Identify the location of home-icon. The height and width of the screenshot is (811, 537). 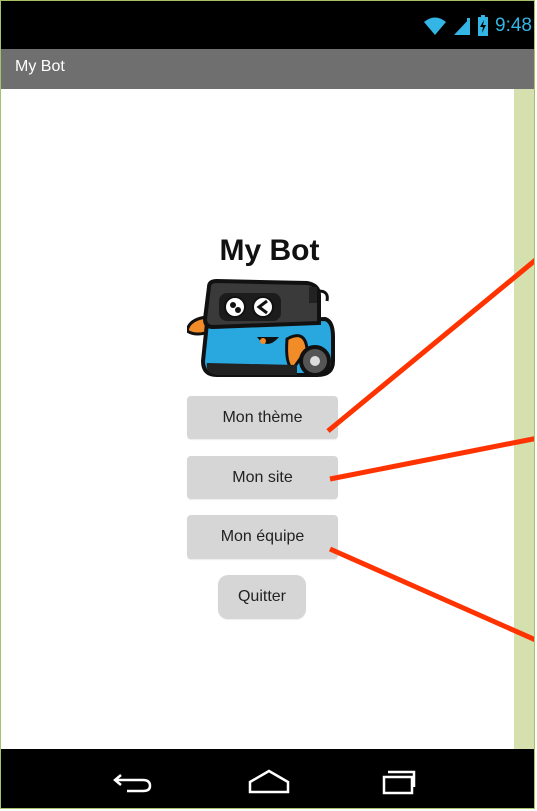
(269, 782).